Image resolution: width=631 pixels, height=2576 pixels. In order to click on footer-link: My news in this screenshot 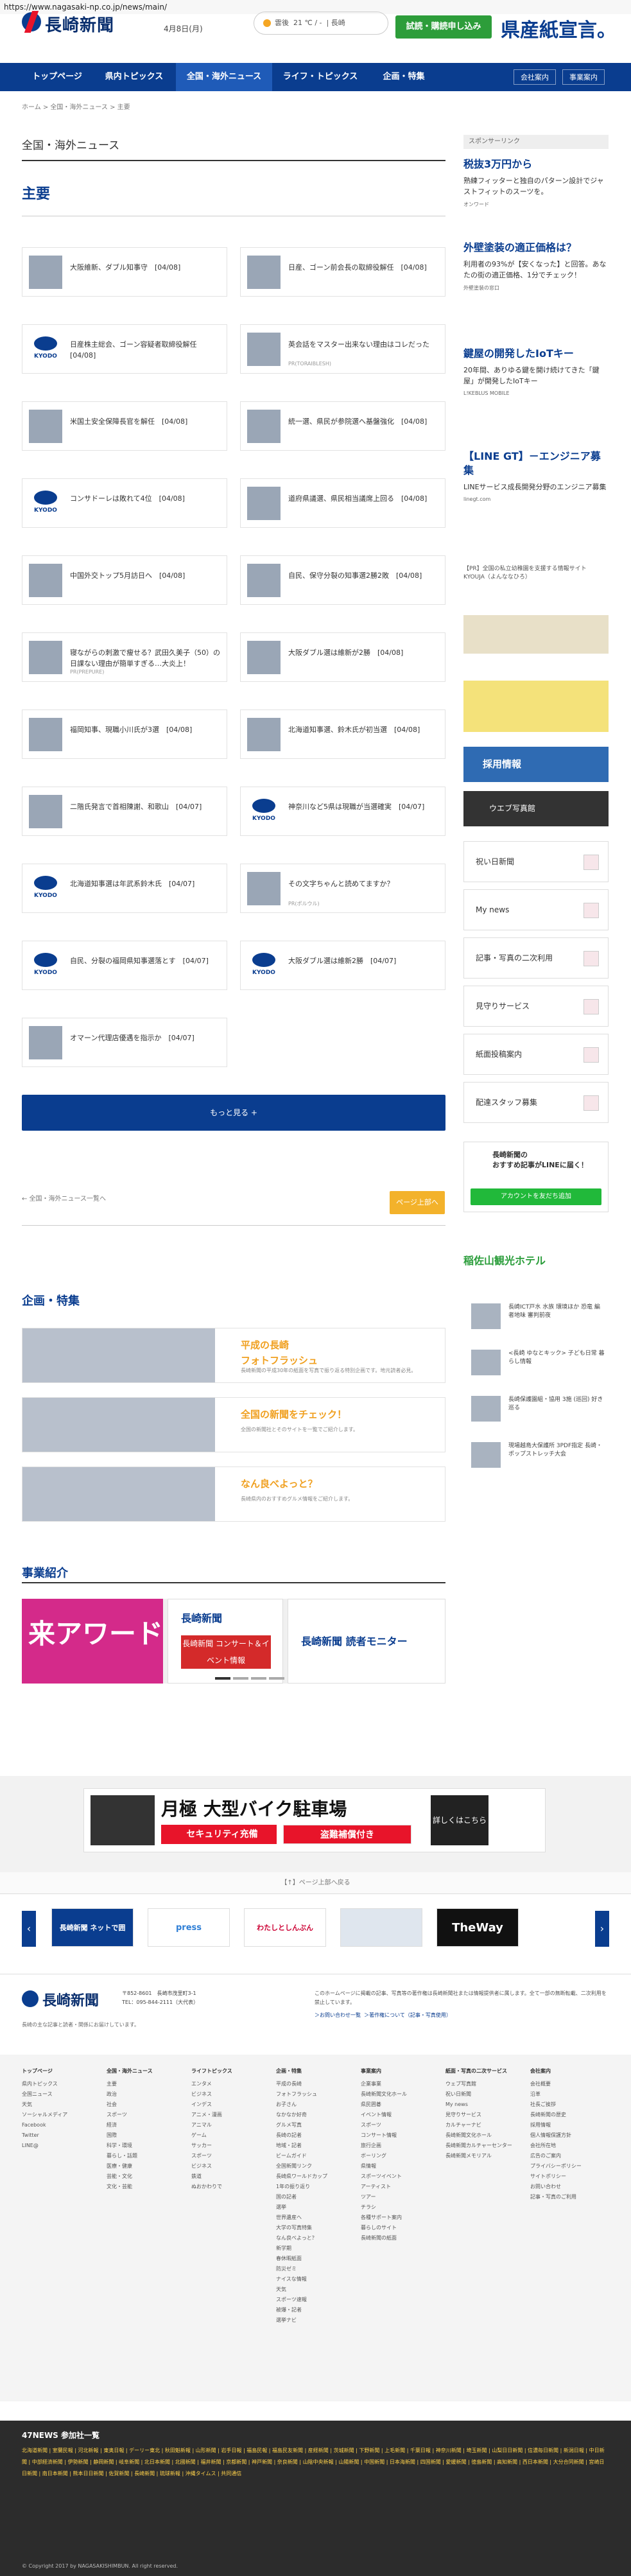, I will do `click(484, 2105)`.